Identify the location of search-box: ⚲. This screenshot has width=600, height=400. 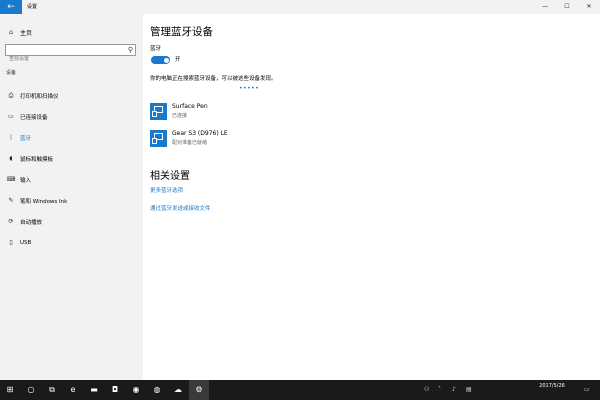
(70, 54).